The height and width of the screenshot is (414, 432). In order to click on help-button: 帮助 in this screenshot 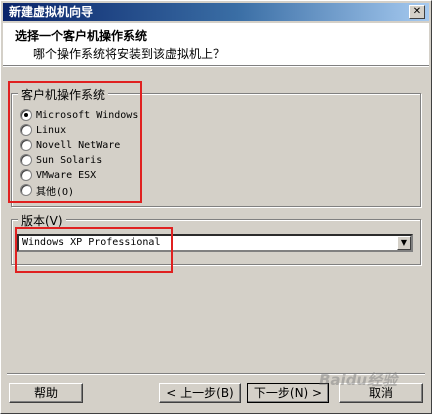, I will do `click(46, 393)`.